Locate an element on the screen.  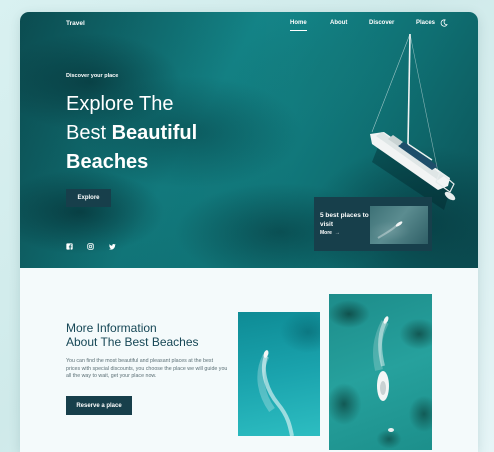
hero-title-line3: Beaches is located at coordinates (107, 162).